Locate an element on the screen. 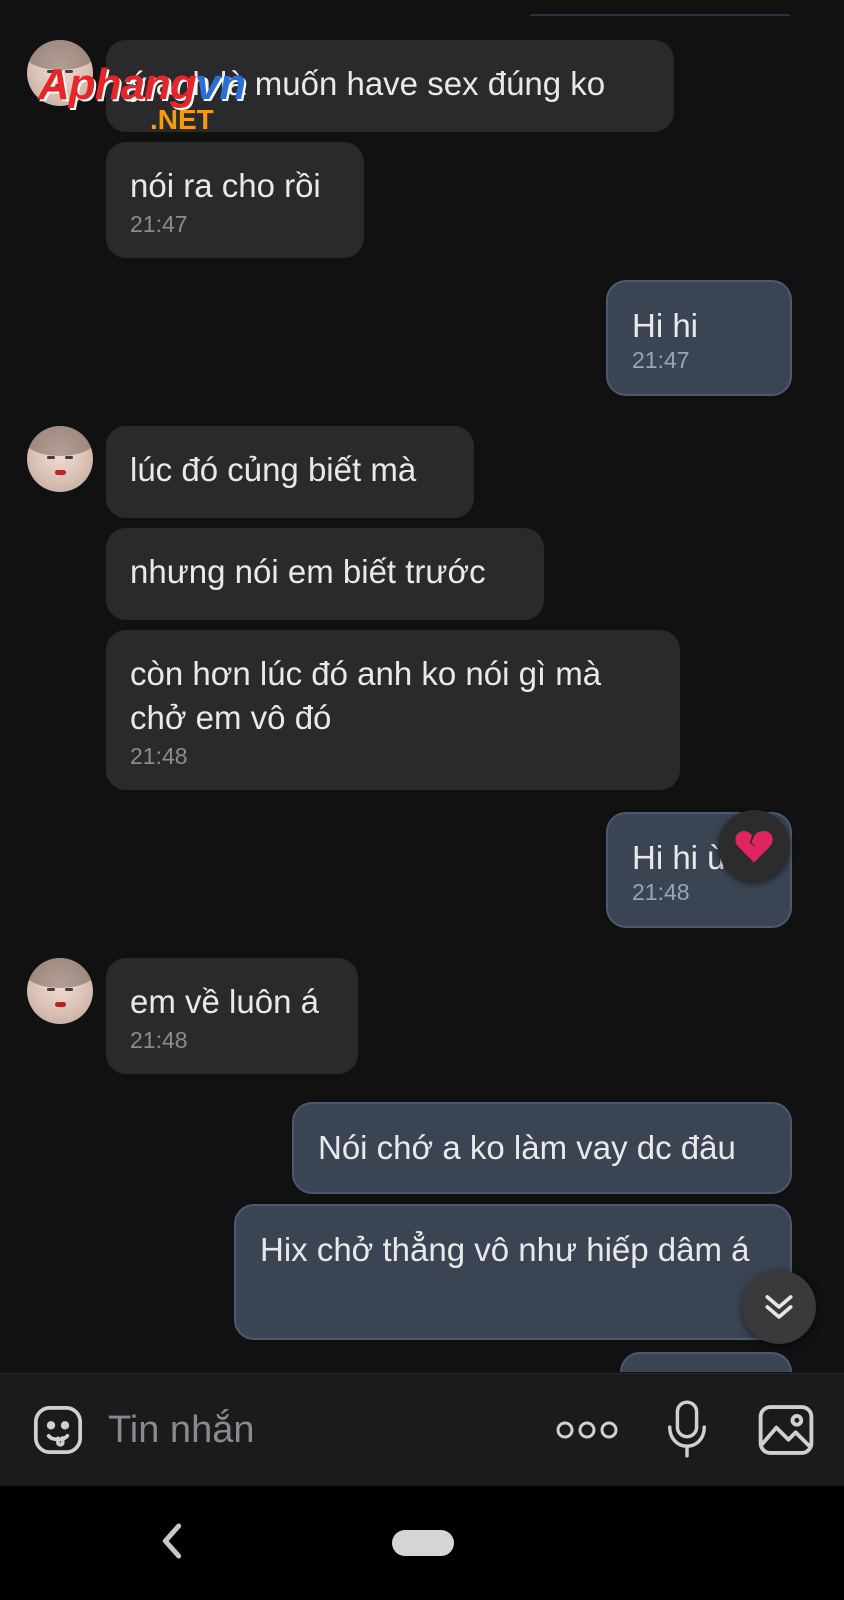 Image resolution: width=844 pixels, height=1600 pixels. message-reaction is located at coordinates (754, 846).